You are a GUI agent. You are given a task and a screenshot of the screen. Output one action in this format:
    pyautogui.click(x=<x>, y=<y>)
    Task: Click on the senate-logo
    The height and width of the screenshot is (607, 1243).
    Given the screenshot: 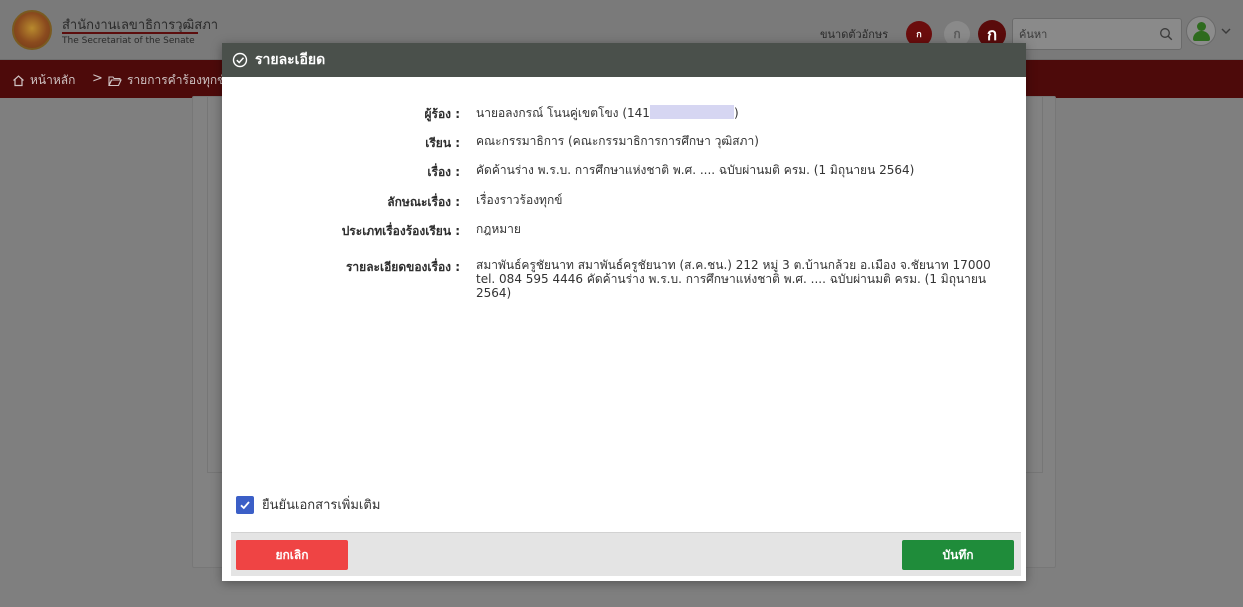 What is the action you would take?
    pyautogui.click(x=32, y=30)
    